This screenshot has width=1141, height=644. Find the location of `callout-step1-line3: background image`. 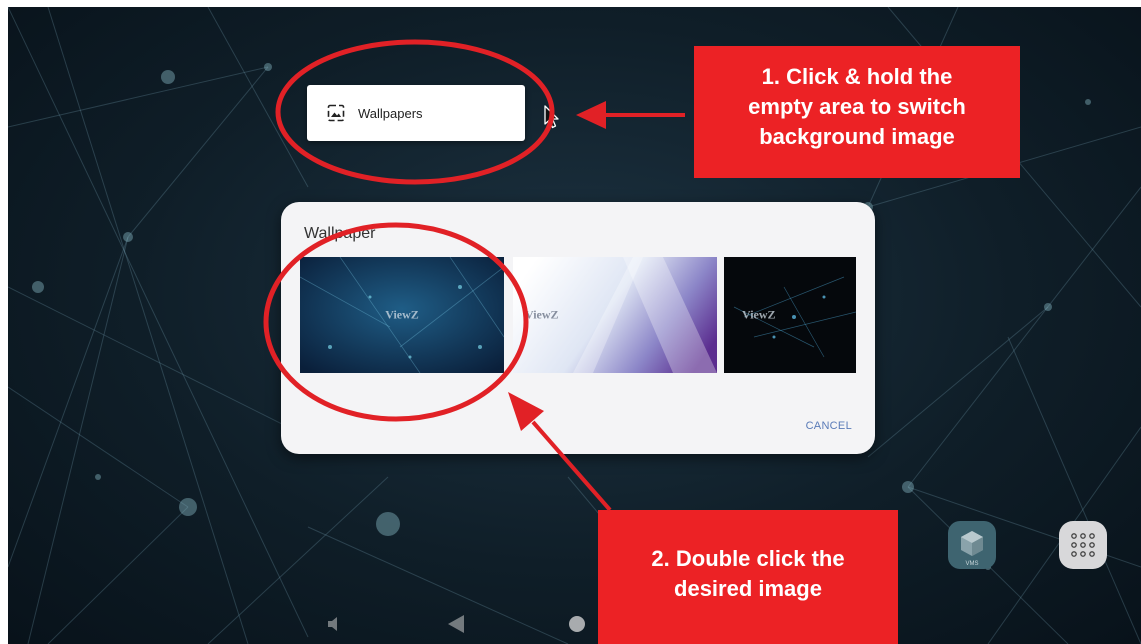

callout-step1-line3: background image is located at coordinates (857, 136).